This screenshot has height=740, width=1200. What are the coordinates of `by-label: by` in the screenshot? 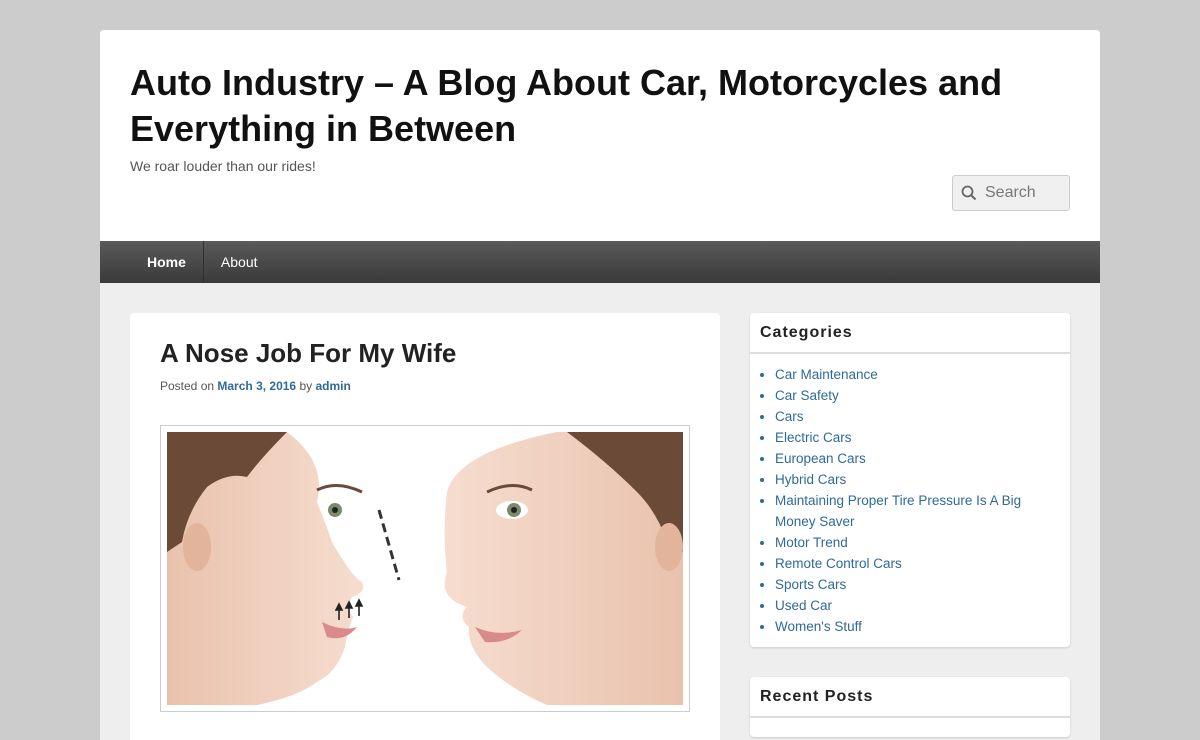 It's located at (306, 386).